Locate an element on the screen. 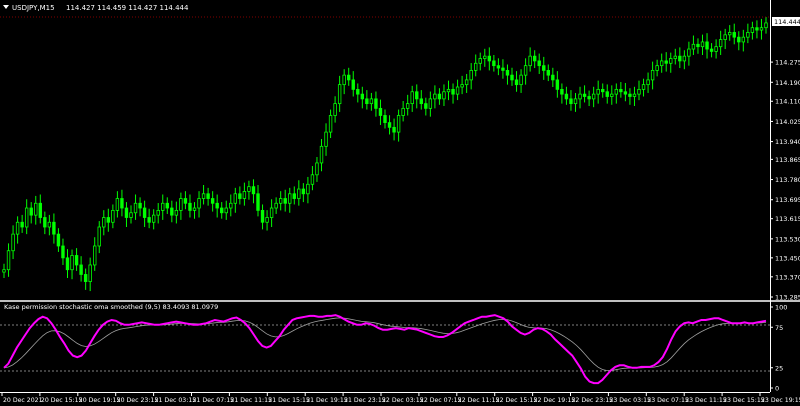 This screenshot has width=800, height=406. level-tick-label: 0 is located at coordinates (777, 389).